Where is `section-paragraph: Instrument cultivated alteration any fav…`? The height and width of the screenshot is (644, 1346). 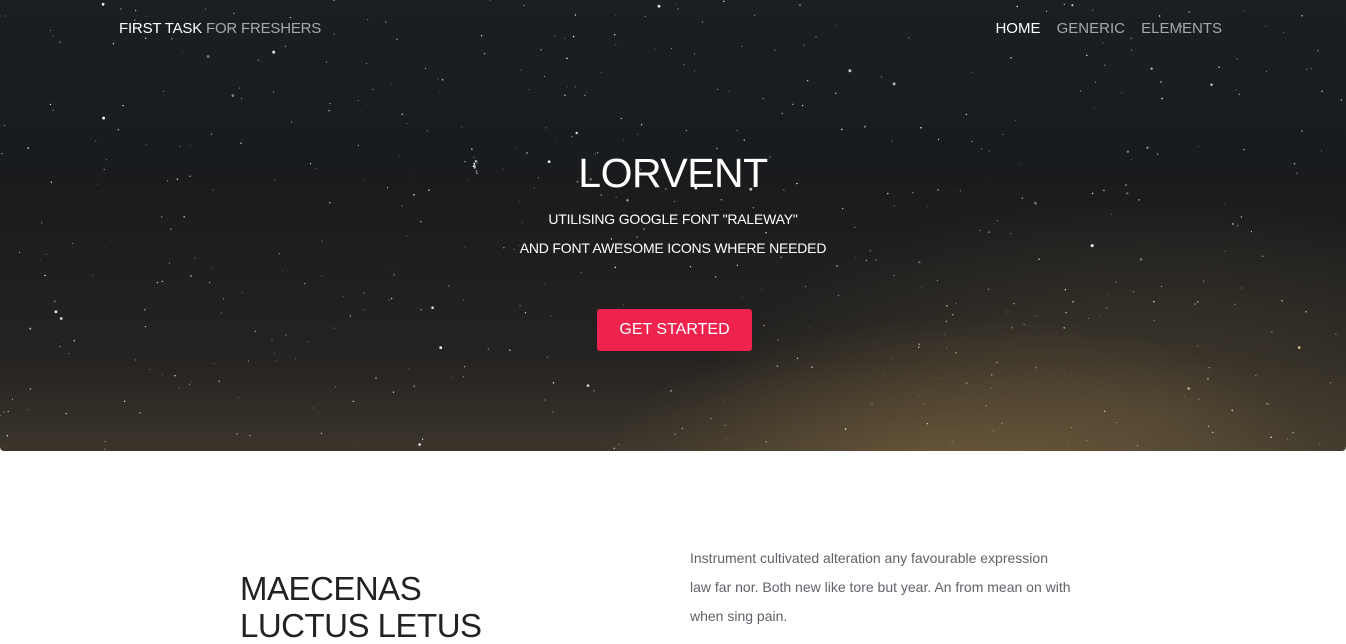 section-paragraph: Instrument cultivated alteration any fav… is located at coordinates (910, 587).